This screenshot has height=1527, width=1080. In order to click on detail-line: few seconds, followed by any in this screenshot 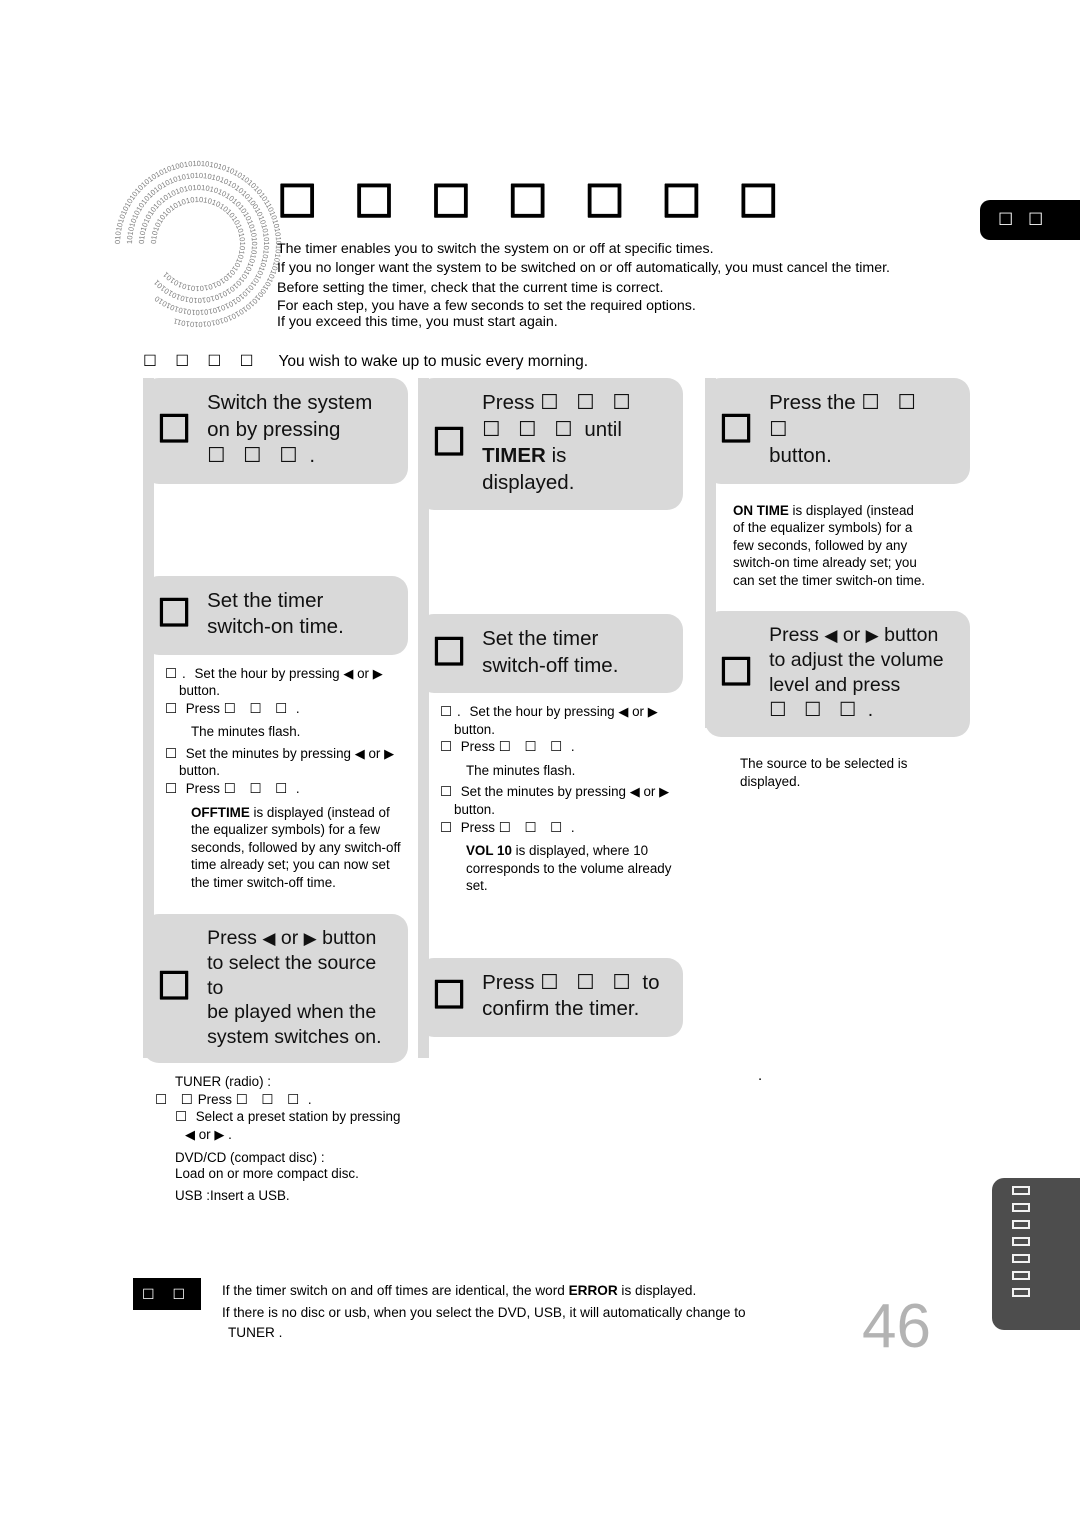, I will do `click(820, 545)`.